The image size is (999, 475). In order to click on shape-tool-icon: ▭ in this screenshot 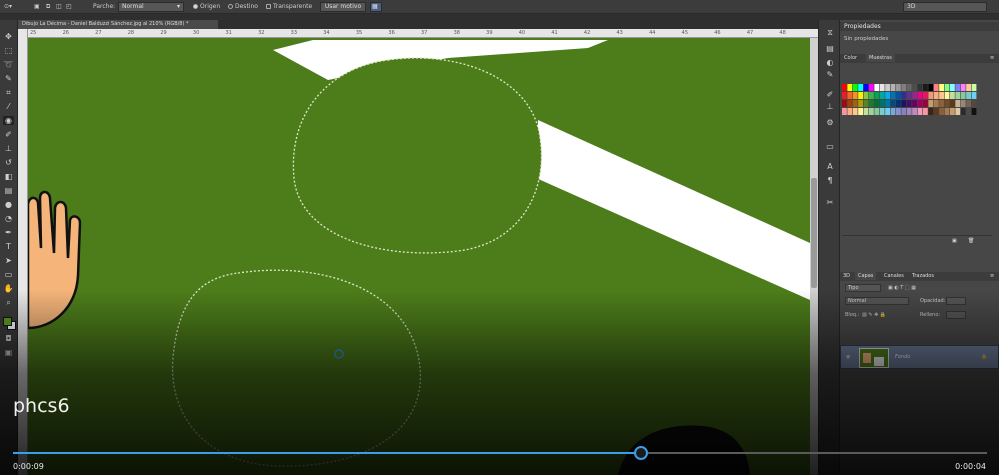, I will do `click(8, 274)`.